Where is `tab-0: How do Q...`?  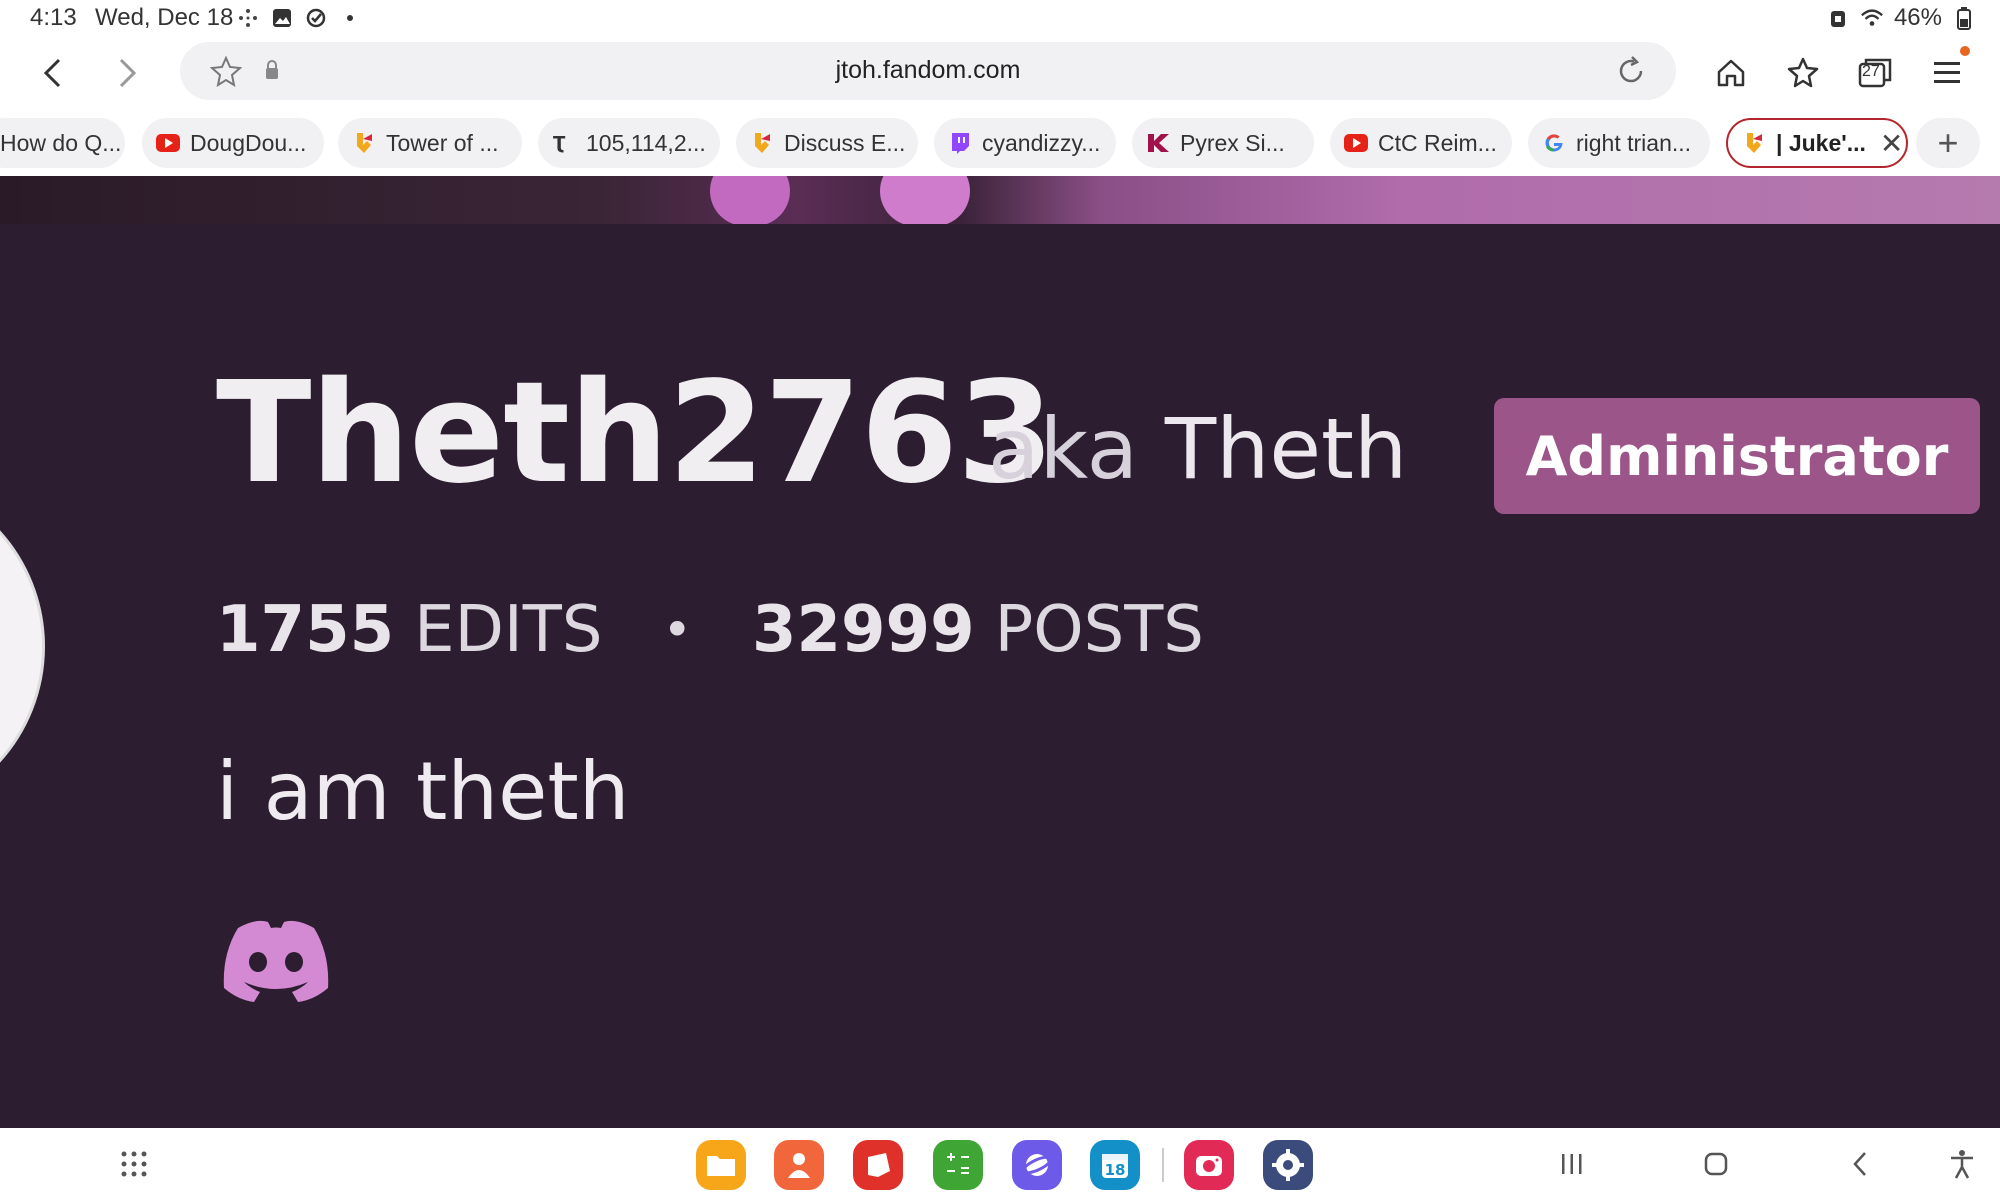
tab-0: How do Q... is located at coordinates (62, 143).